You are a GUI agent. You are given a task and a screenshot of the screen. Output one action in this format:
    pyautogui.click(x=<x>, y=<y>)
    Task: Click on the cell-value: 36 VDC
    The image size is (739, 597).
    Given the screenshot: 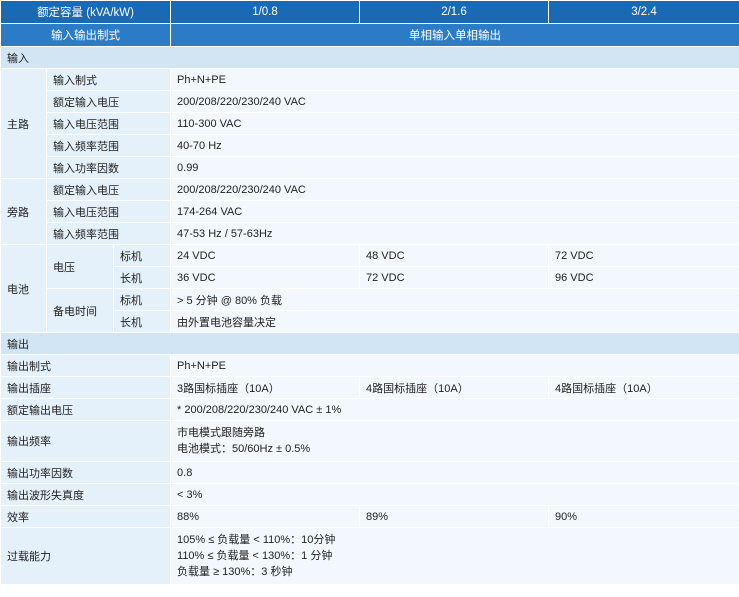 What is the action you would take?
    pyautogui.click(x=265, y=277)
    